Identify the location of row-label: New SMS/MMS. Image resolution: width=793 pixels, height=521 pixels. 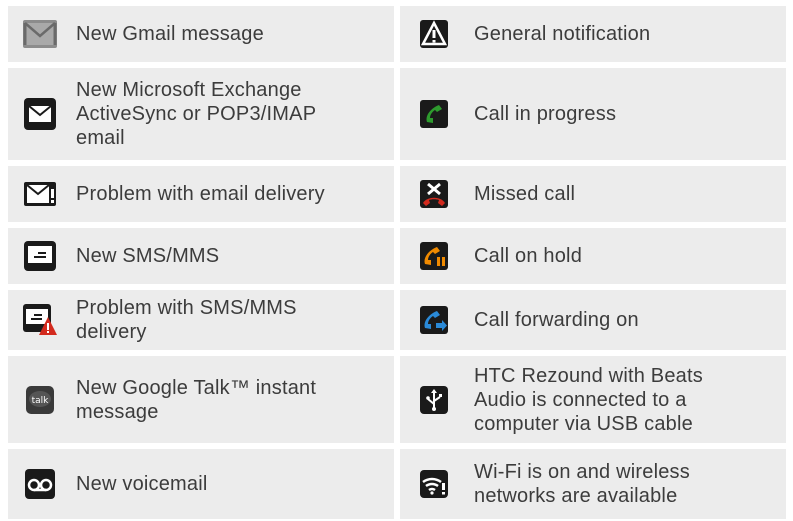
(148, 256).